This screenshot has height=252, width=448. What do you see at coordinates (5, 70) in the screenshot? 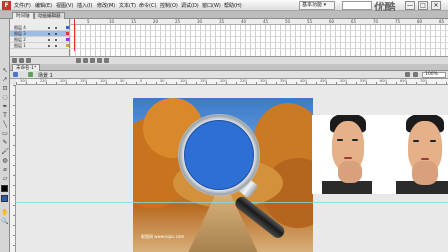
I see `selection-tool-icon: ↖` at bounding box center [5, 70].